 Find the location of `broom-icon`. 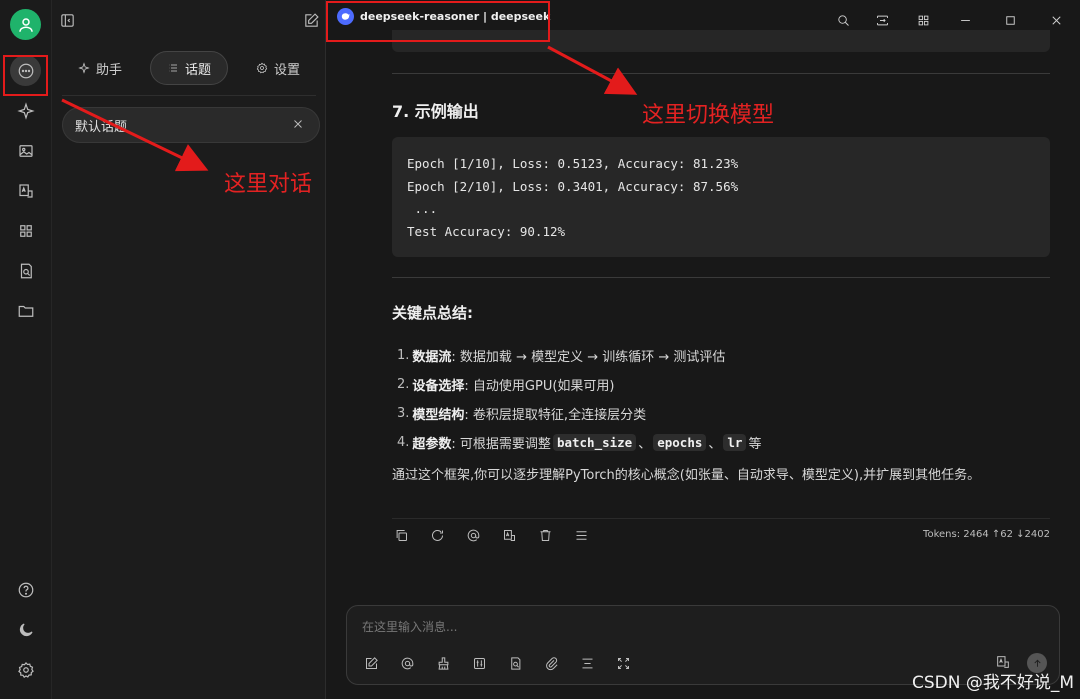

broom-icon is located at coordinates (443, 663).